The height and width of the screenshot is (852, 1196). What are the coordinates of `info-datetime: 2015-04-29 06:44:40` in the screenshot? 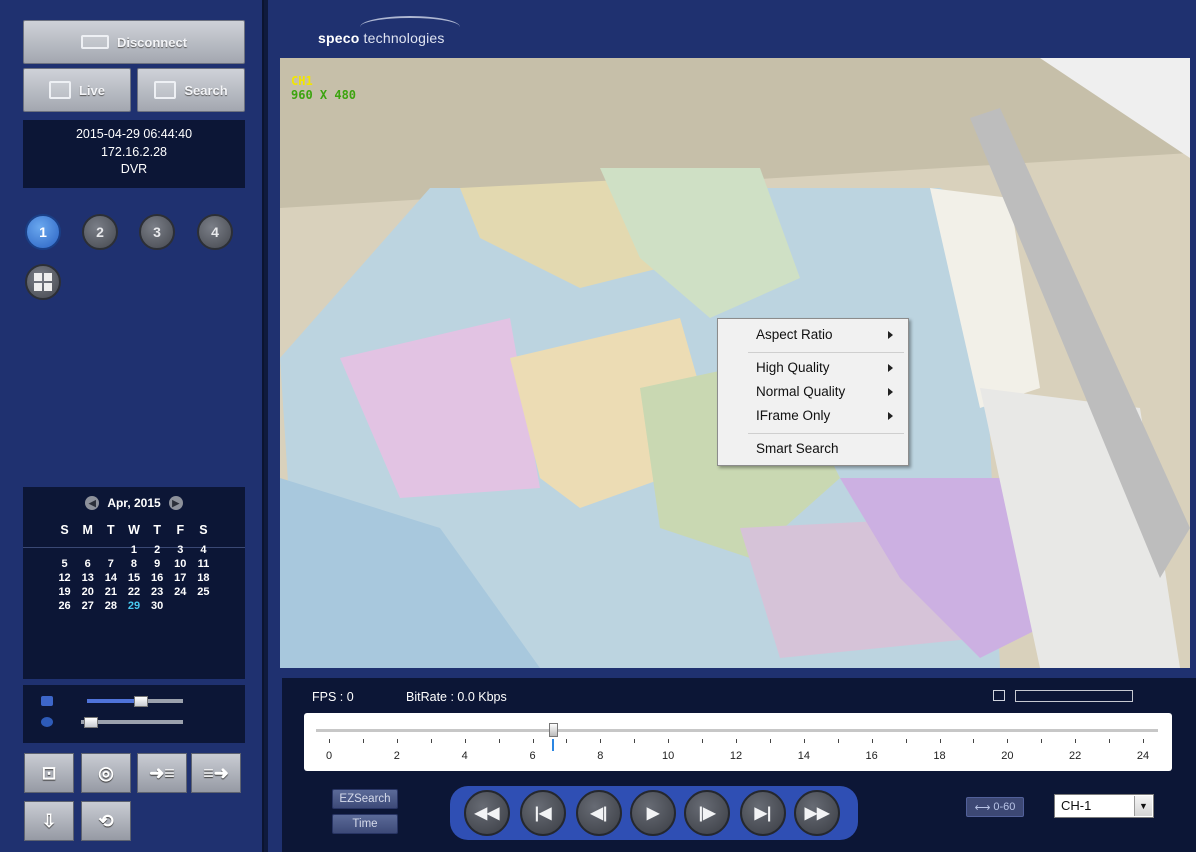 It's located at (134, 134).